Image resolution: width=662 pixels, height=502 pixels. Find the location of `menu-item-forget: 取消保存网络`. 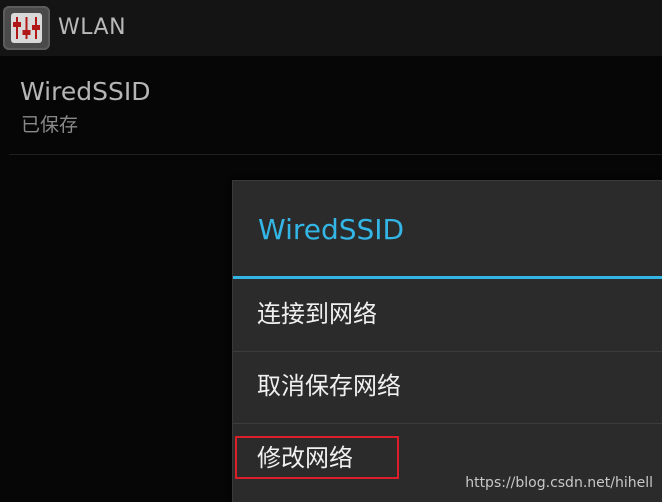

menu-item-forget: 取消保存网络 is located at coordinates (447, 387).